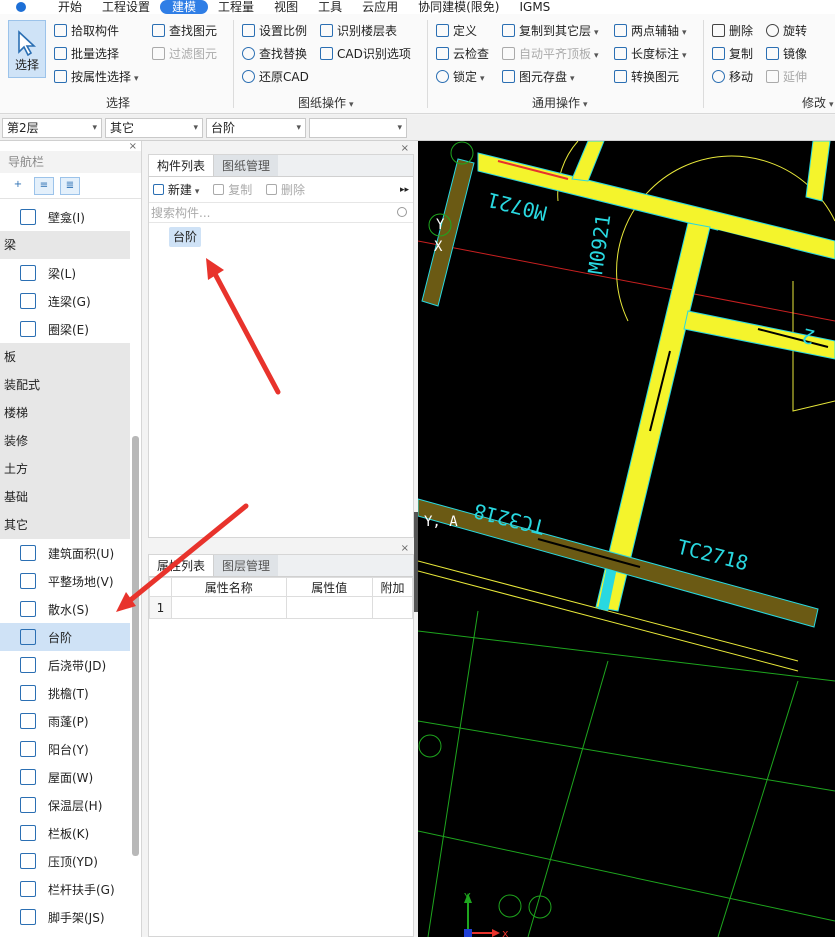  Describe the element at coordinates (286, 7) in the screenshot. I see `menu-tab-view: 视图` at that location.